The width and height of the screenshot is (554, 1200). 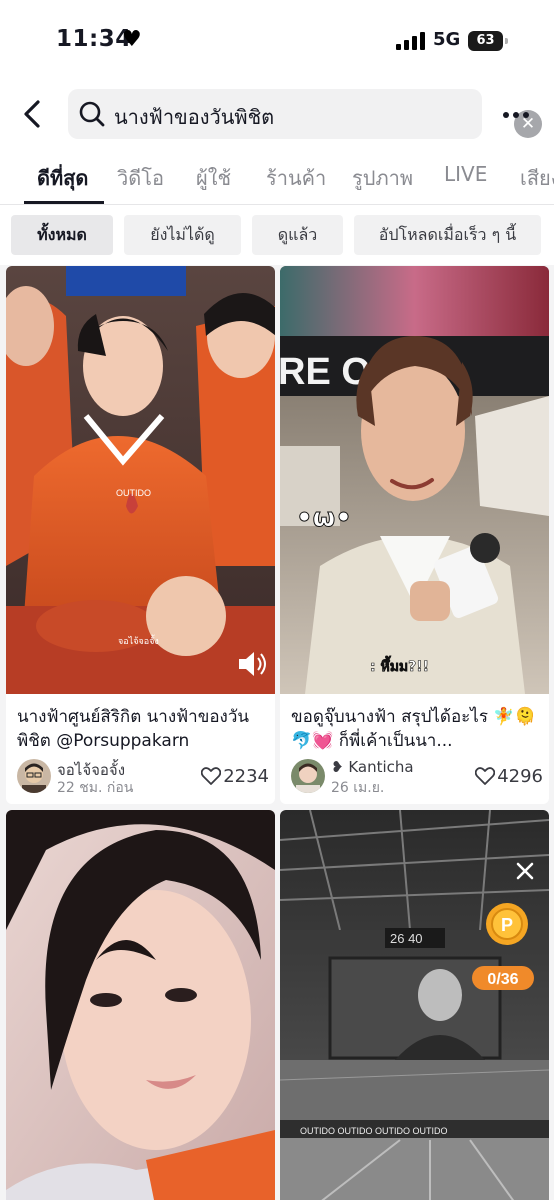 What do you see at coordinates (296, 178) in the screenshot?
I see `tab-shop: ร้านค้า` at bounding box center [296, 178].